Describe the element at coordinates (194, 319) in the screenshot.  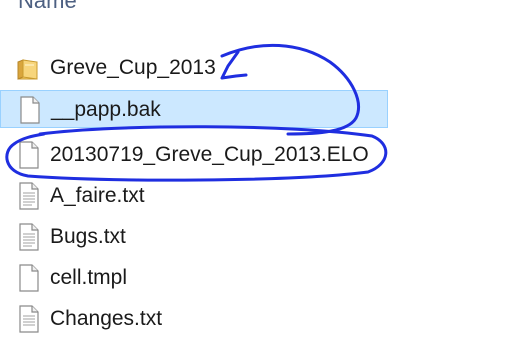
I see `file-row-changes-txt: Changes.txt` at that location.